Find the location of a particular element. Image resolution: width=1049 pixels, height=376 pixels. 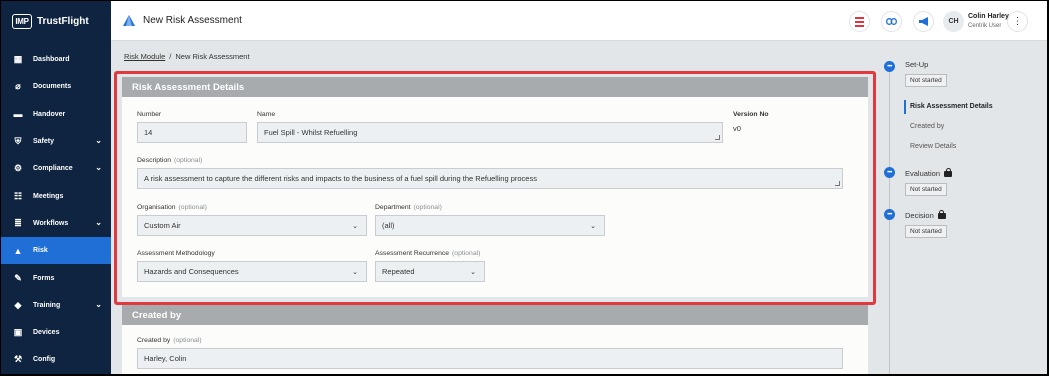

sidebar-item-training: ◆ Training ⌄ is located at coordinates (56, 305).